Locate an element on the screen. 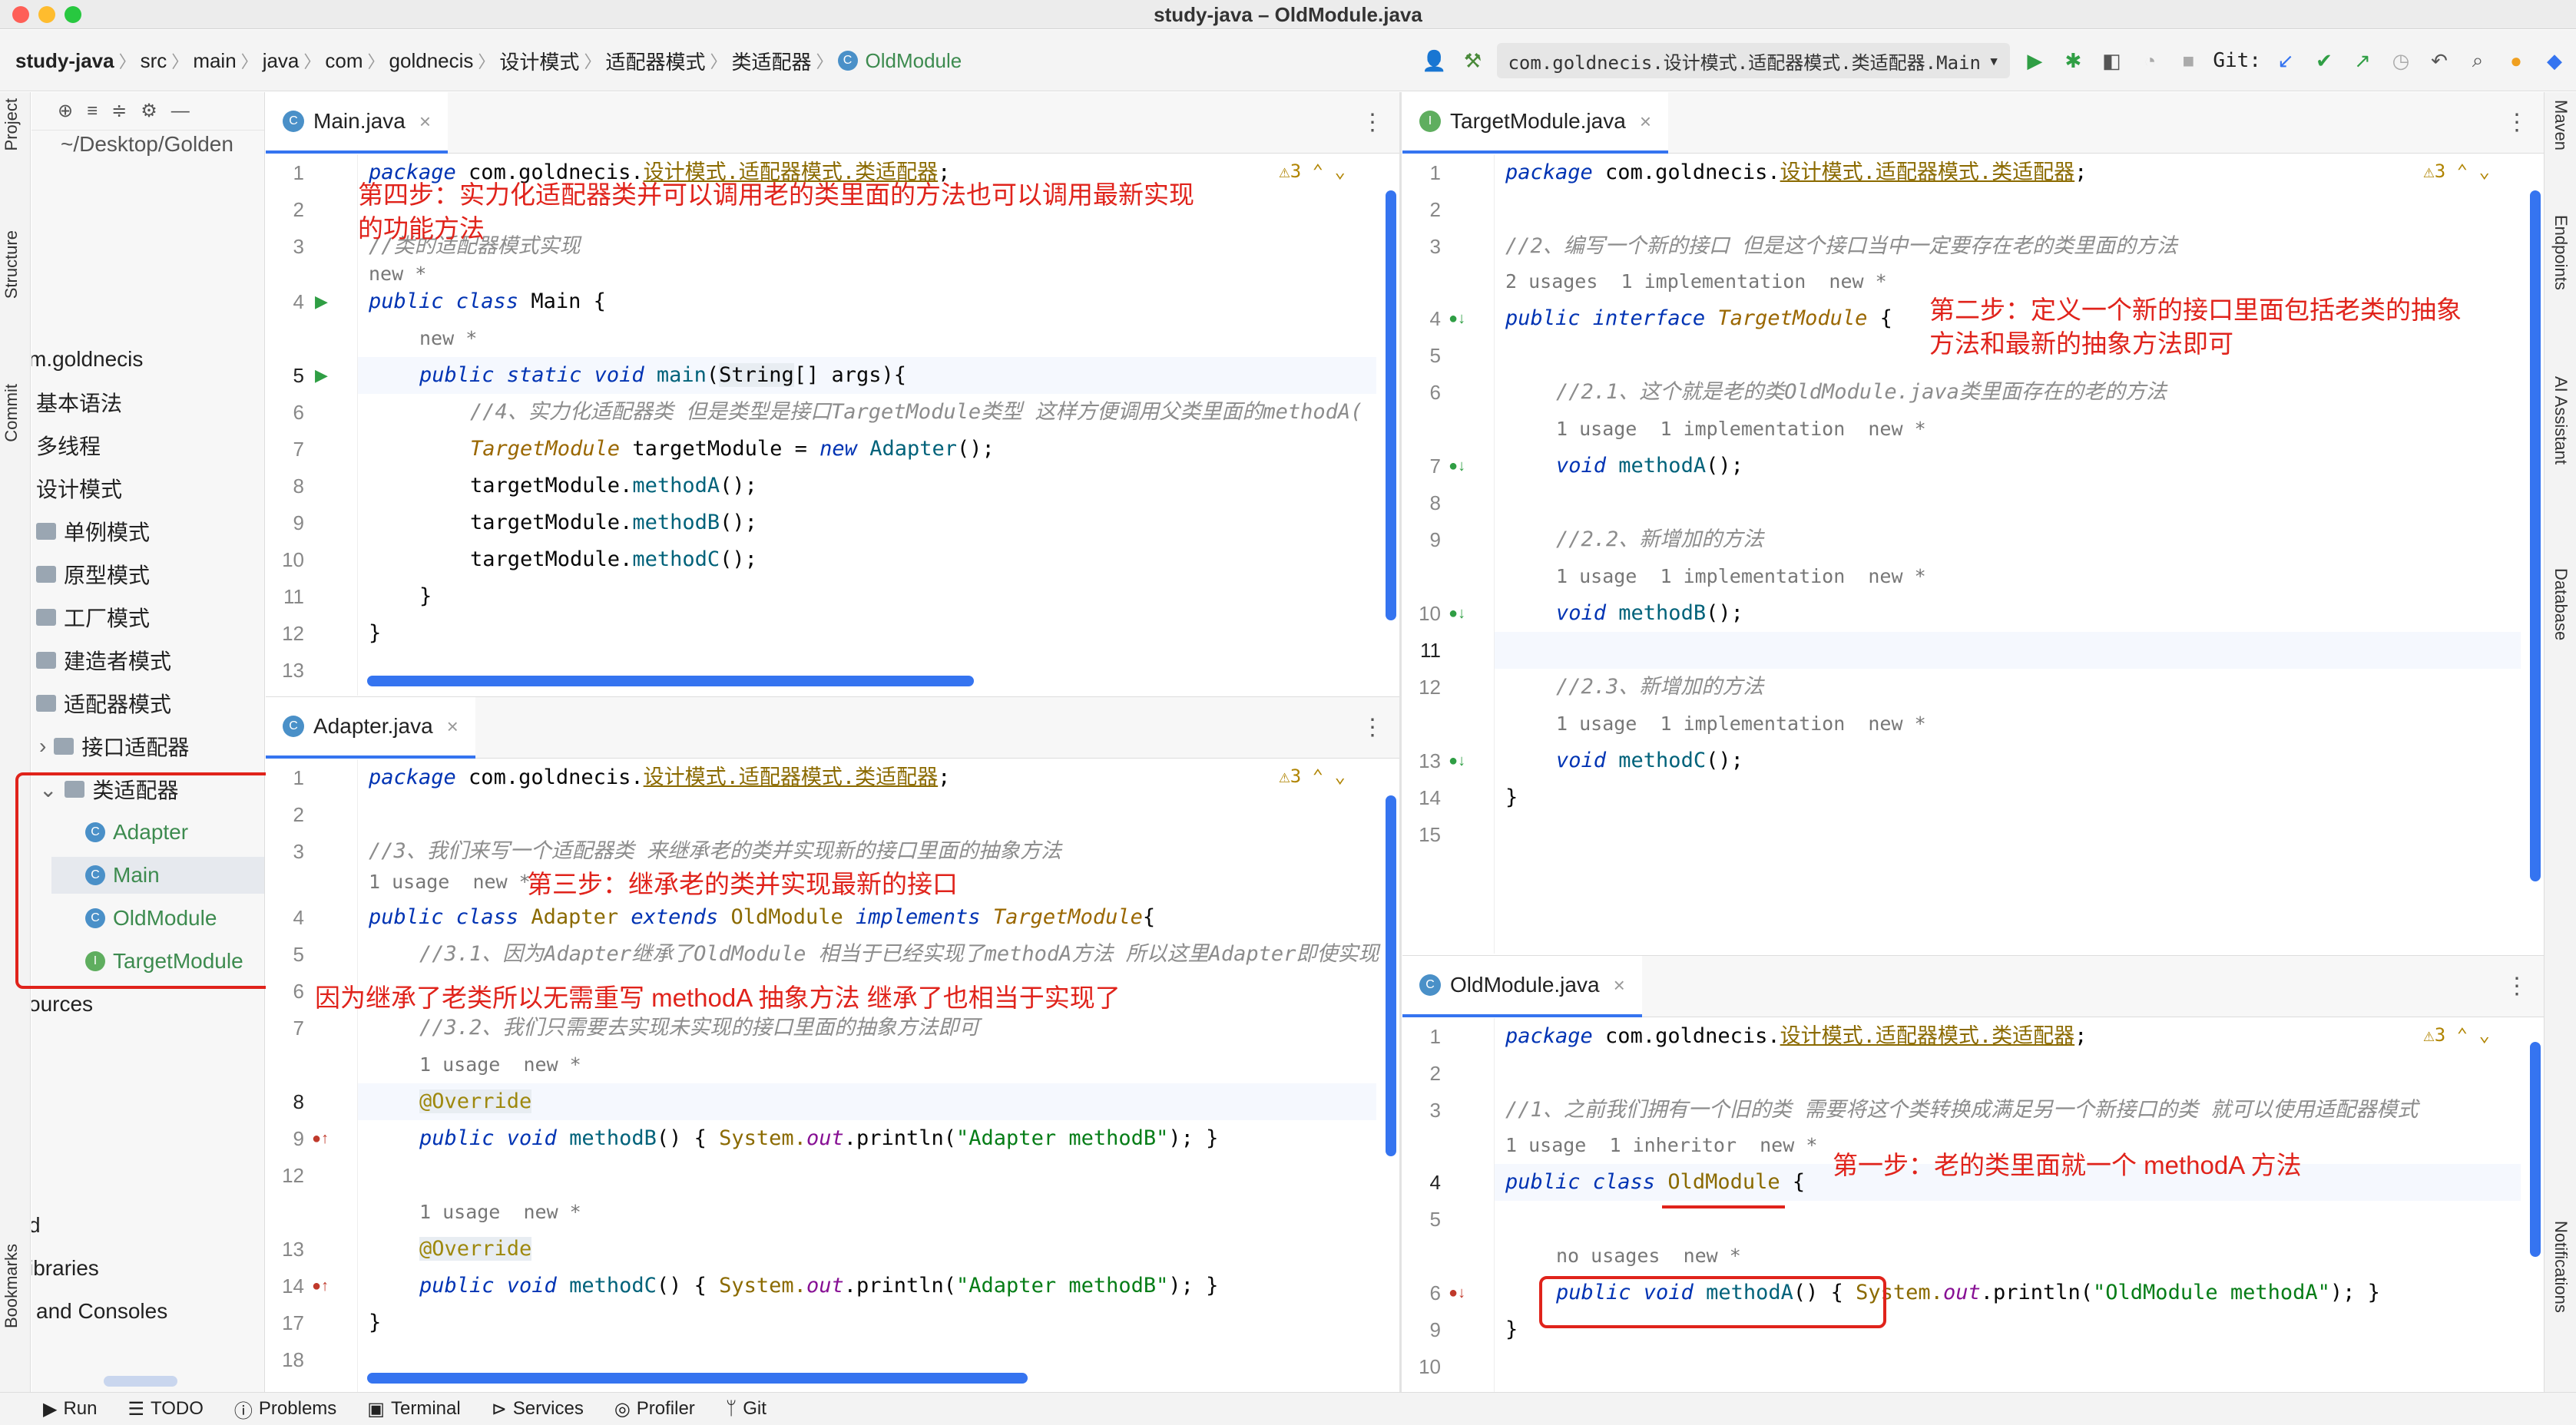 Image resolution: width=2576 pixels, height=1425 pixels. tree-item: and Consoles is located at coordinates (102, 1311).